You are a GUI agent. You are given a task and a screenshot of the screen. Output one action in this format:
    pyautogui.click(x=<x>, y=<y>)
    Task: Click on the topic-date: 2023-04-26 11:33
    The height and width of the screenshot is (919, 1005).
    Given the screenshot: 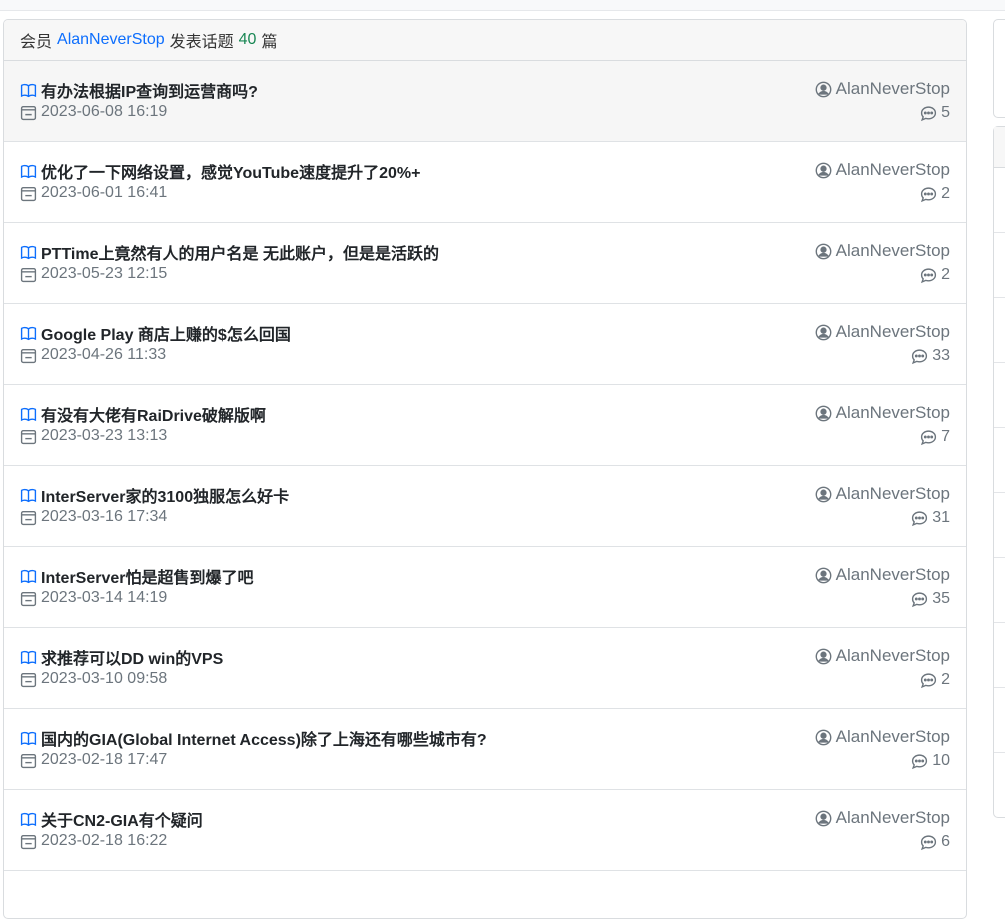 What is the action you would take?
    pyautogui.click(x=93, y=355)
    